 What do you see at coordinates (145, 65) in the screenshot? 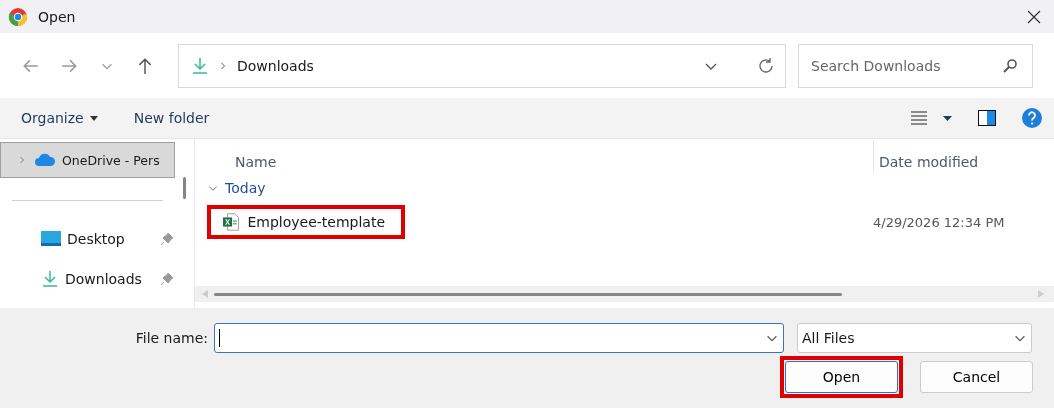
I see `up-arrow-icon` at bounding box center [145, 65].